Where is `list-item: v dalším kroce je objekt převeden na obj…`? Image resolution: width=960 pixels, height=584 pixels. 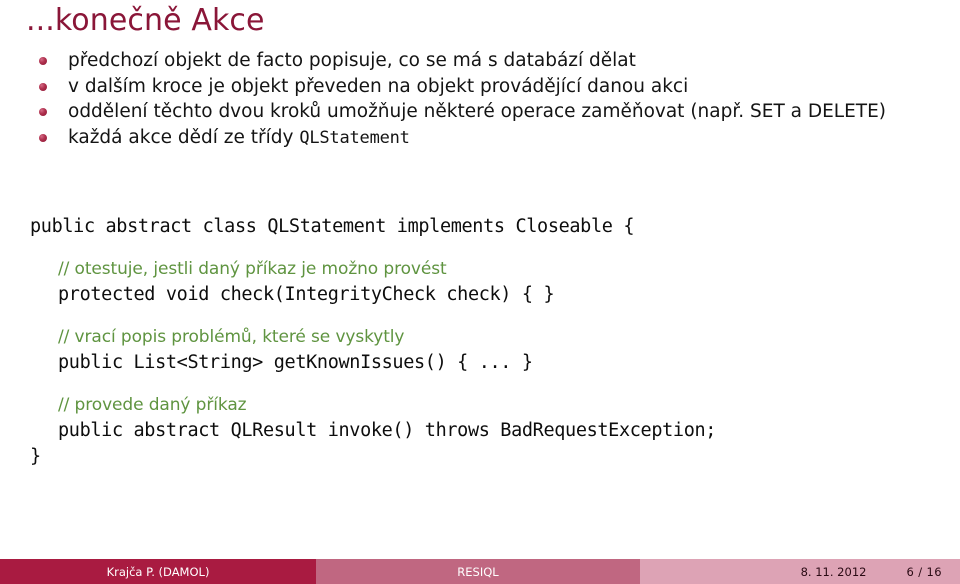 list-item: v dalším kroce je objekt převeden na obj… is located at coordinates (480, 87).